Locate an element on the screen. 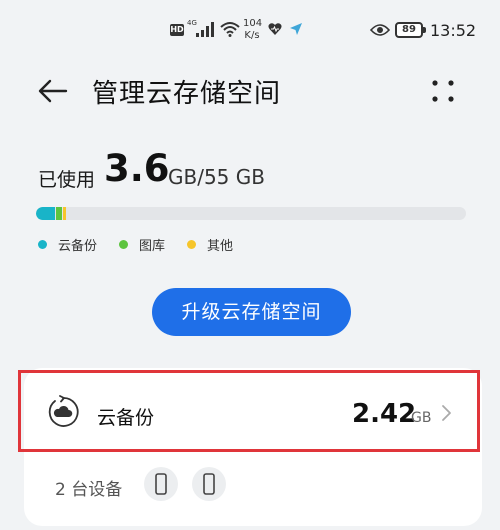  battery-indicator: 89 is located at coordinates (409, 30).